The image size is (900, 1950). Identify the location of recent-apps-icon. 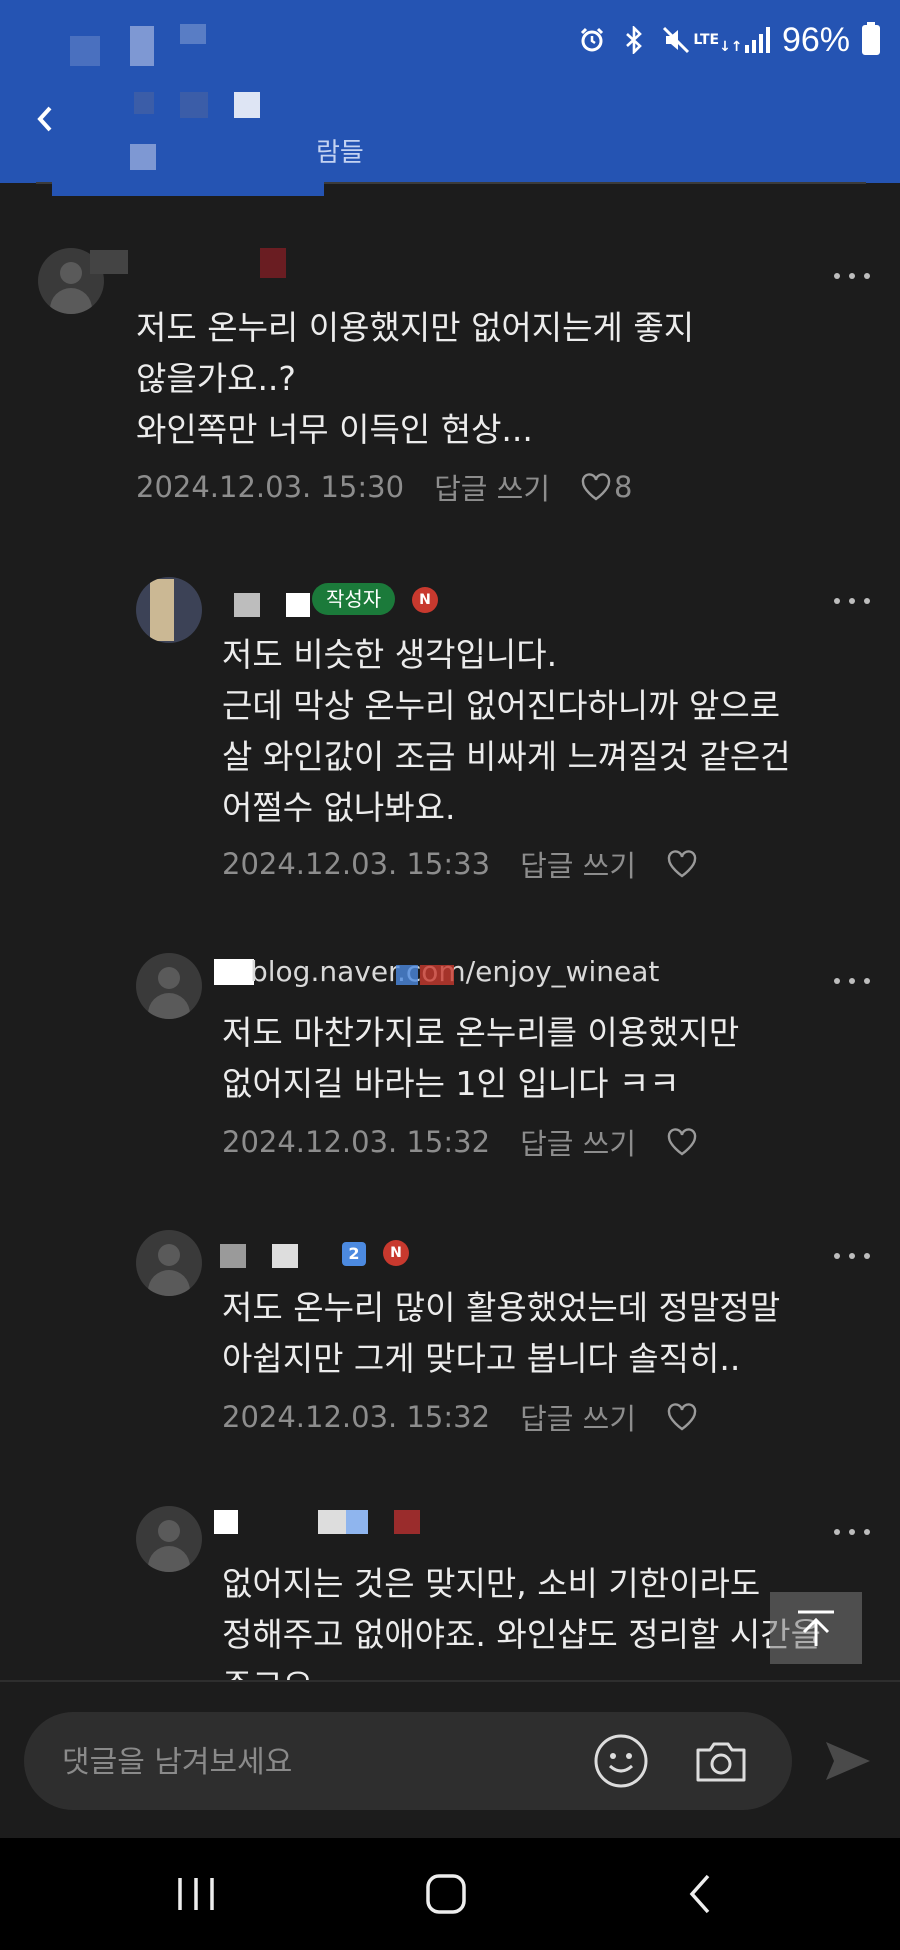
(196, 1894).